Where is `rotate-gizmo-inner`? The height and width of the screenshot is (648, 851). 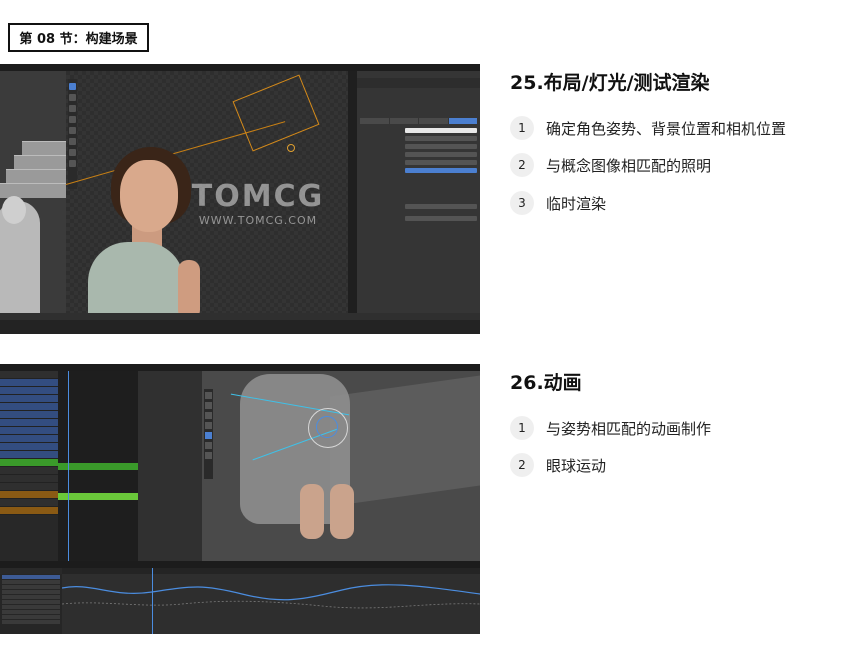
rotate-gizmo-inner is located at coordinates (327, 427).